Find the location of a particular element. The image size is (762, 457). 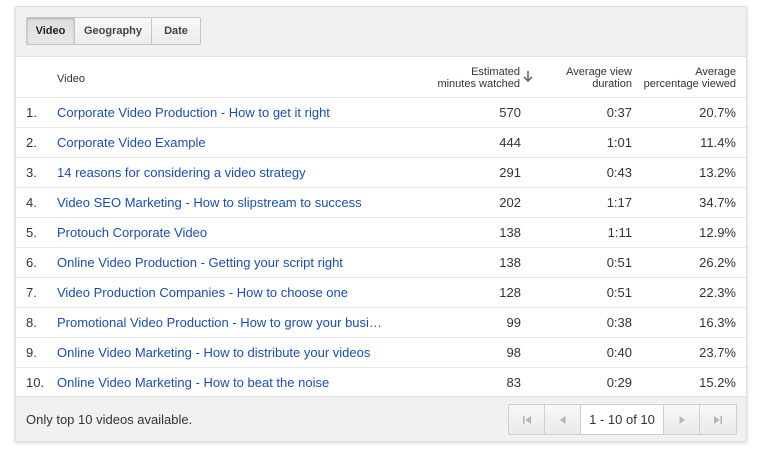

previous-page-button is located at coordinates (563, 419).